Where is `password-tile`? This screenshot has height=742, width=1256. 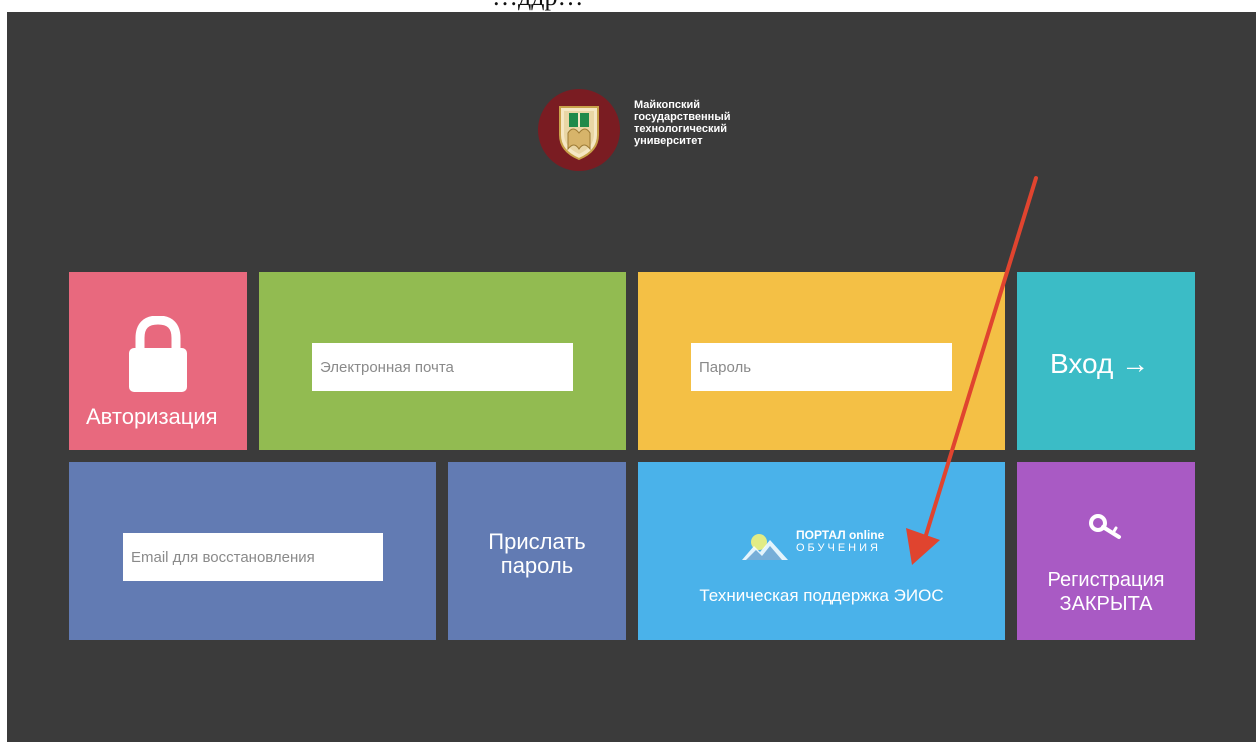 password-tile is located at coordinates (821, 361).